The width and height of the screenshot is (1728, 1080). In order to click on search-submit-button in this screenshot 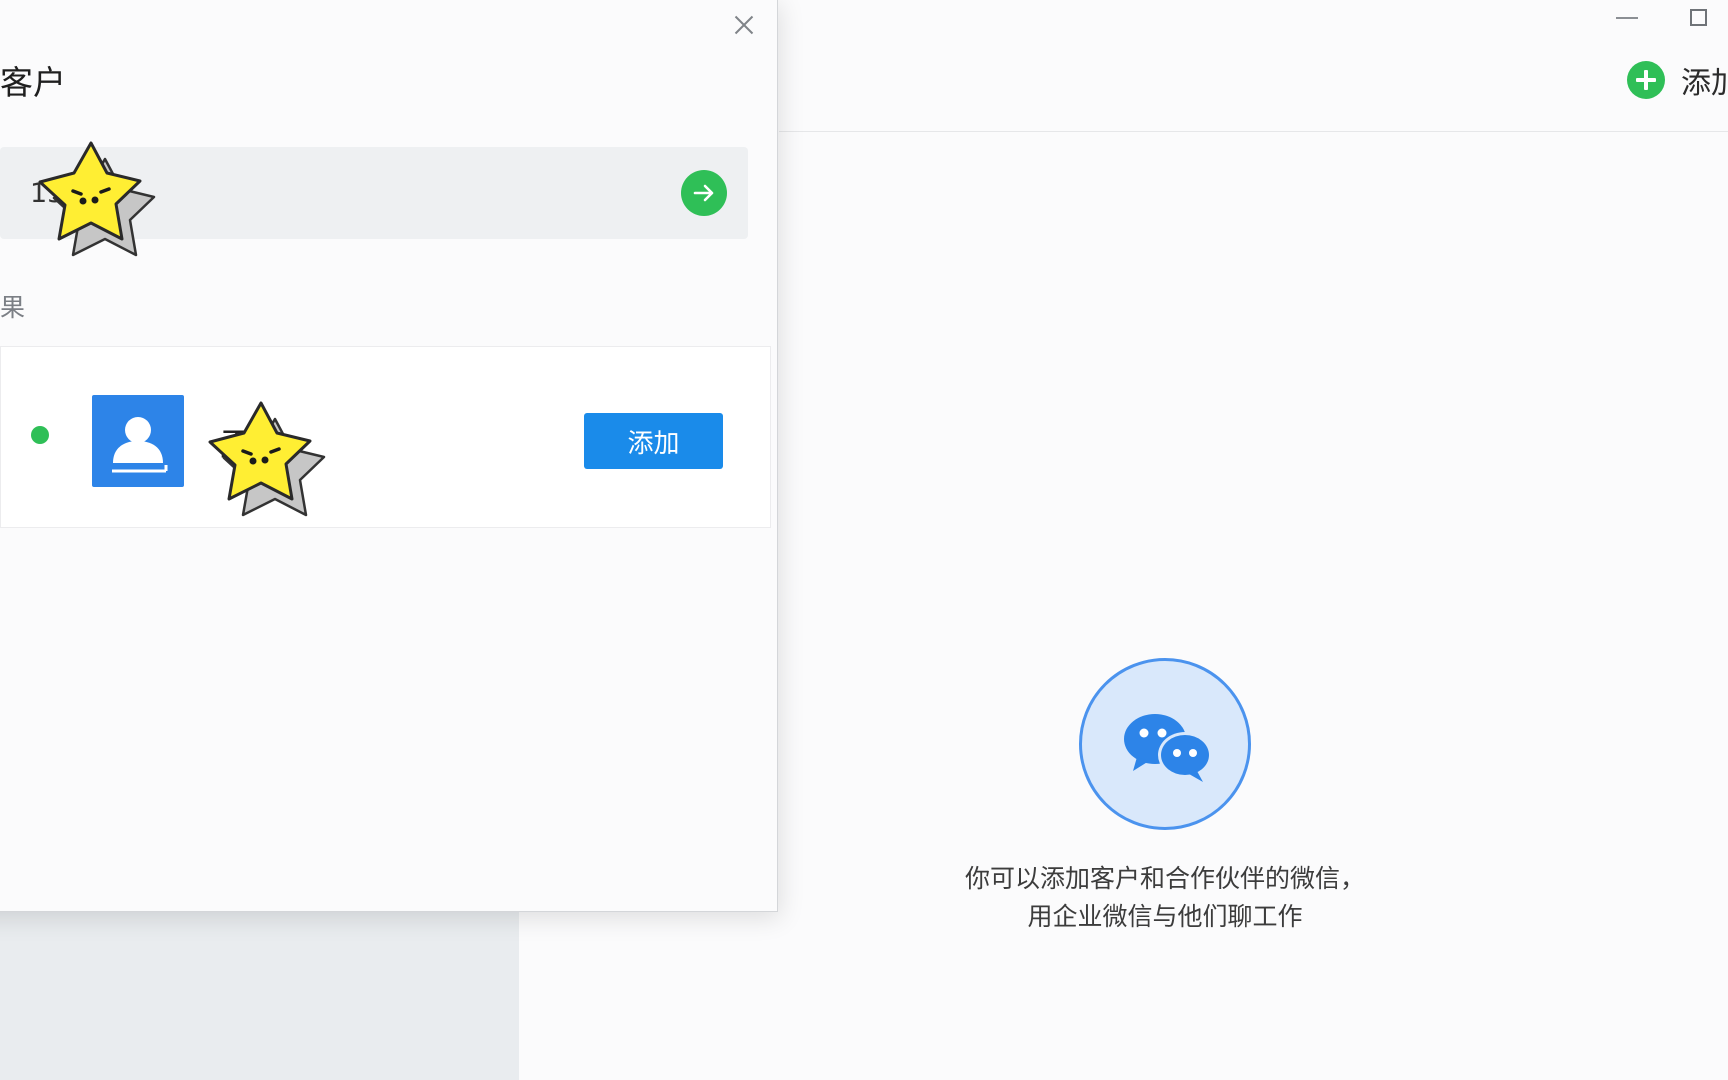, I will do `click(704, 193)`.